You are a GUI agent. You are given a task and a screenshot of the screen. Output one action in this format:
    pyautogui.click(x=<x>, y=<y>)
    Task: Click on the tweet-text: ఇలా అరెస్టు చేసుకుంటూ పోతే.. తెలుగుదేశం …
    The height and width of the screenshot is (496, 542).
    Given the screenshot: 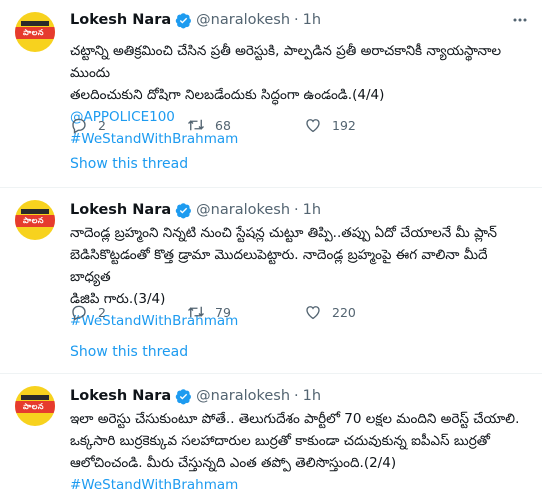 What is the action you would take?
    pyautogui.click(x=295, y=452)
    